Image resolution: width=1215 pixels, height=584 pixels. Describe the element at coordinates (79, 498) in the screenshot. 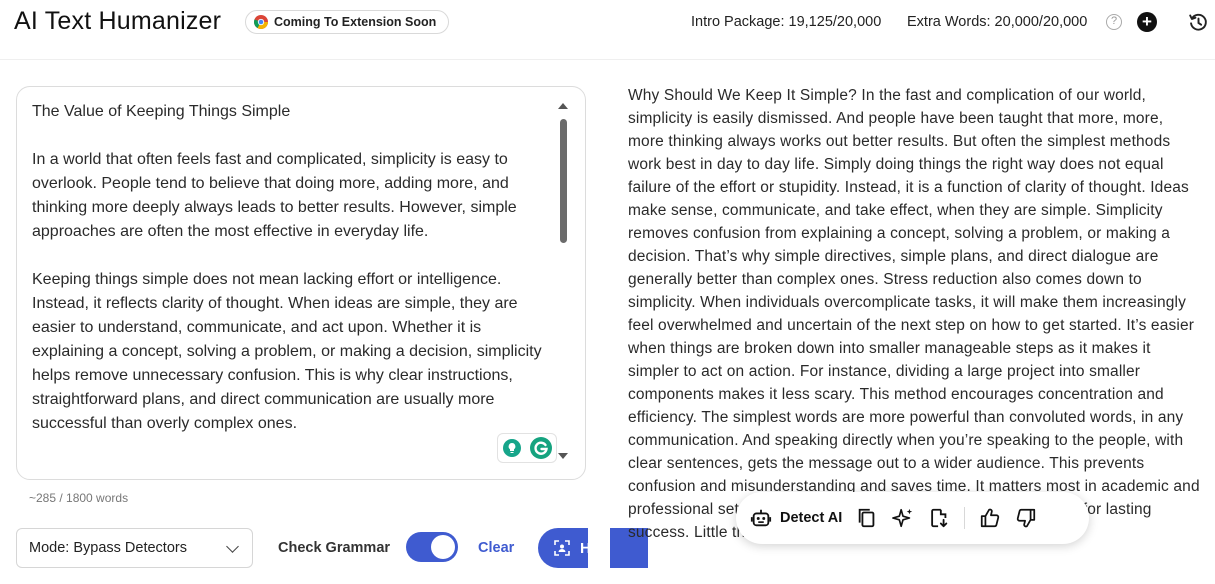

I see `word-count: ~285 / 1800 words` at that location.